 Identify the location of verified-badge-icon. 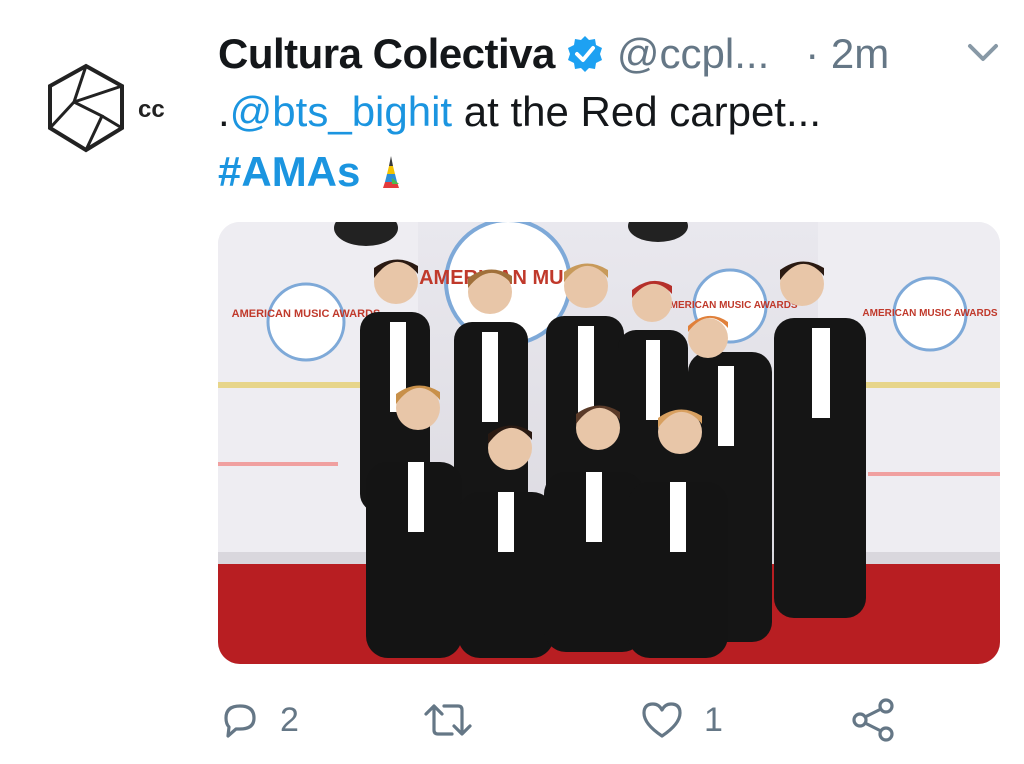
(584, 54).